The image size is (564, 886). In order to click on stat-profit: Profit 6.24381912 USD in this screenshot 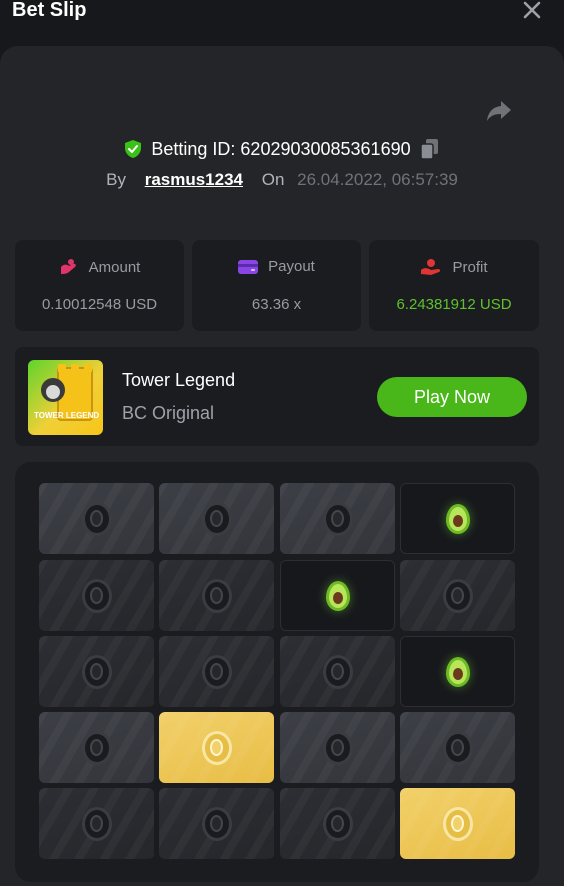, I will do `click(454, 285)`.